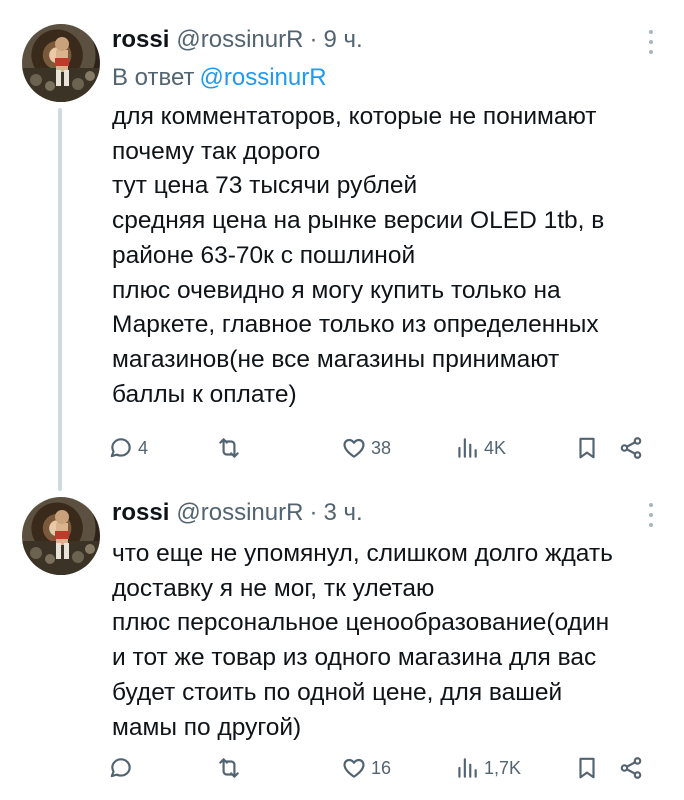 The height and width of the screenshot is (800, 684). I want to click on tweet-text-line: тут цена 73 тысячи рублей, so click(265, 186).